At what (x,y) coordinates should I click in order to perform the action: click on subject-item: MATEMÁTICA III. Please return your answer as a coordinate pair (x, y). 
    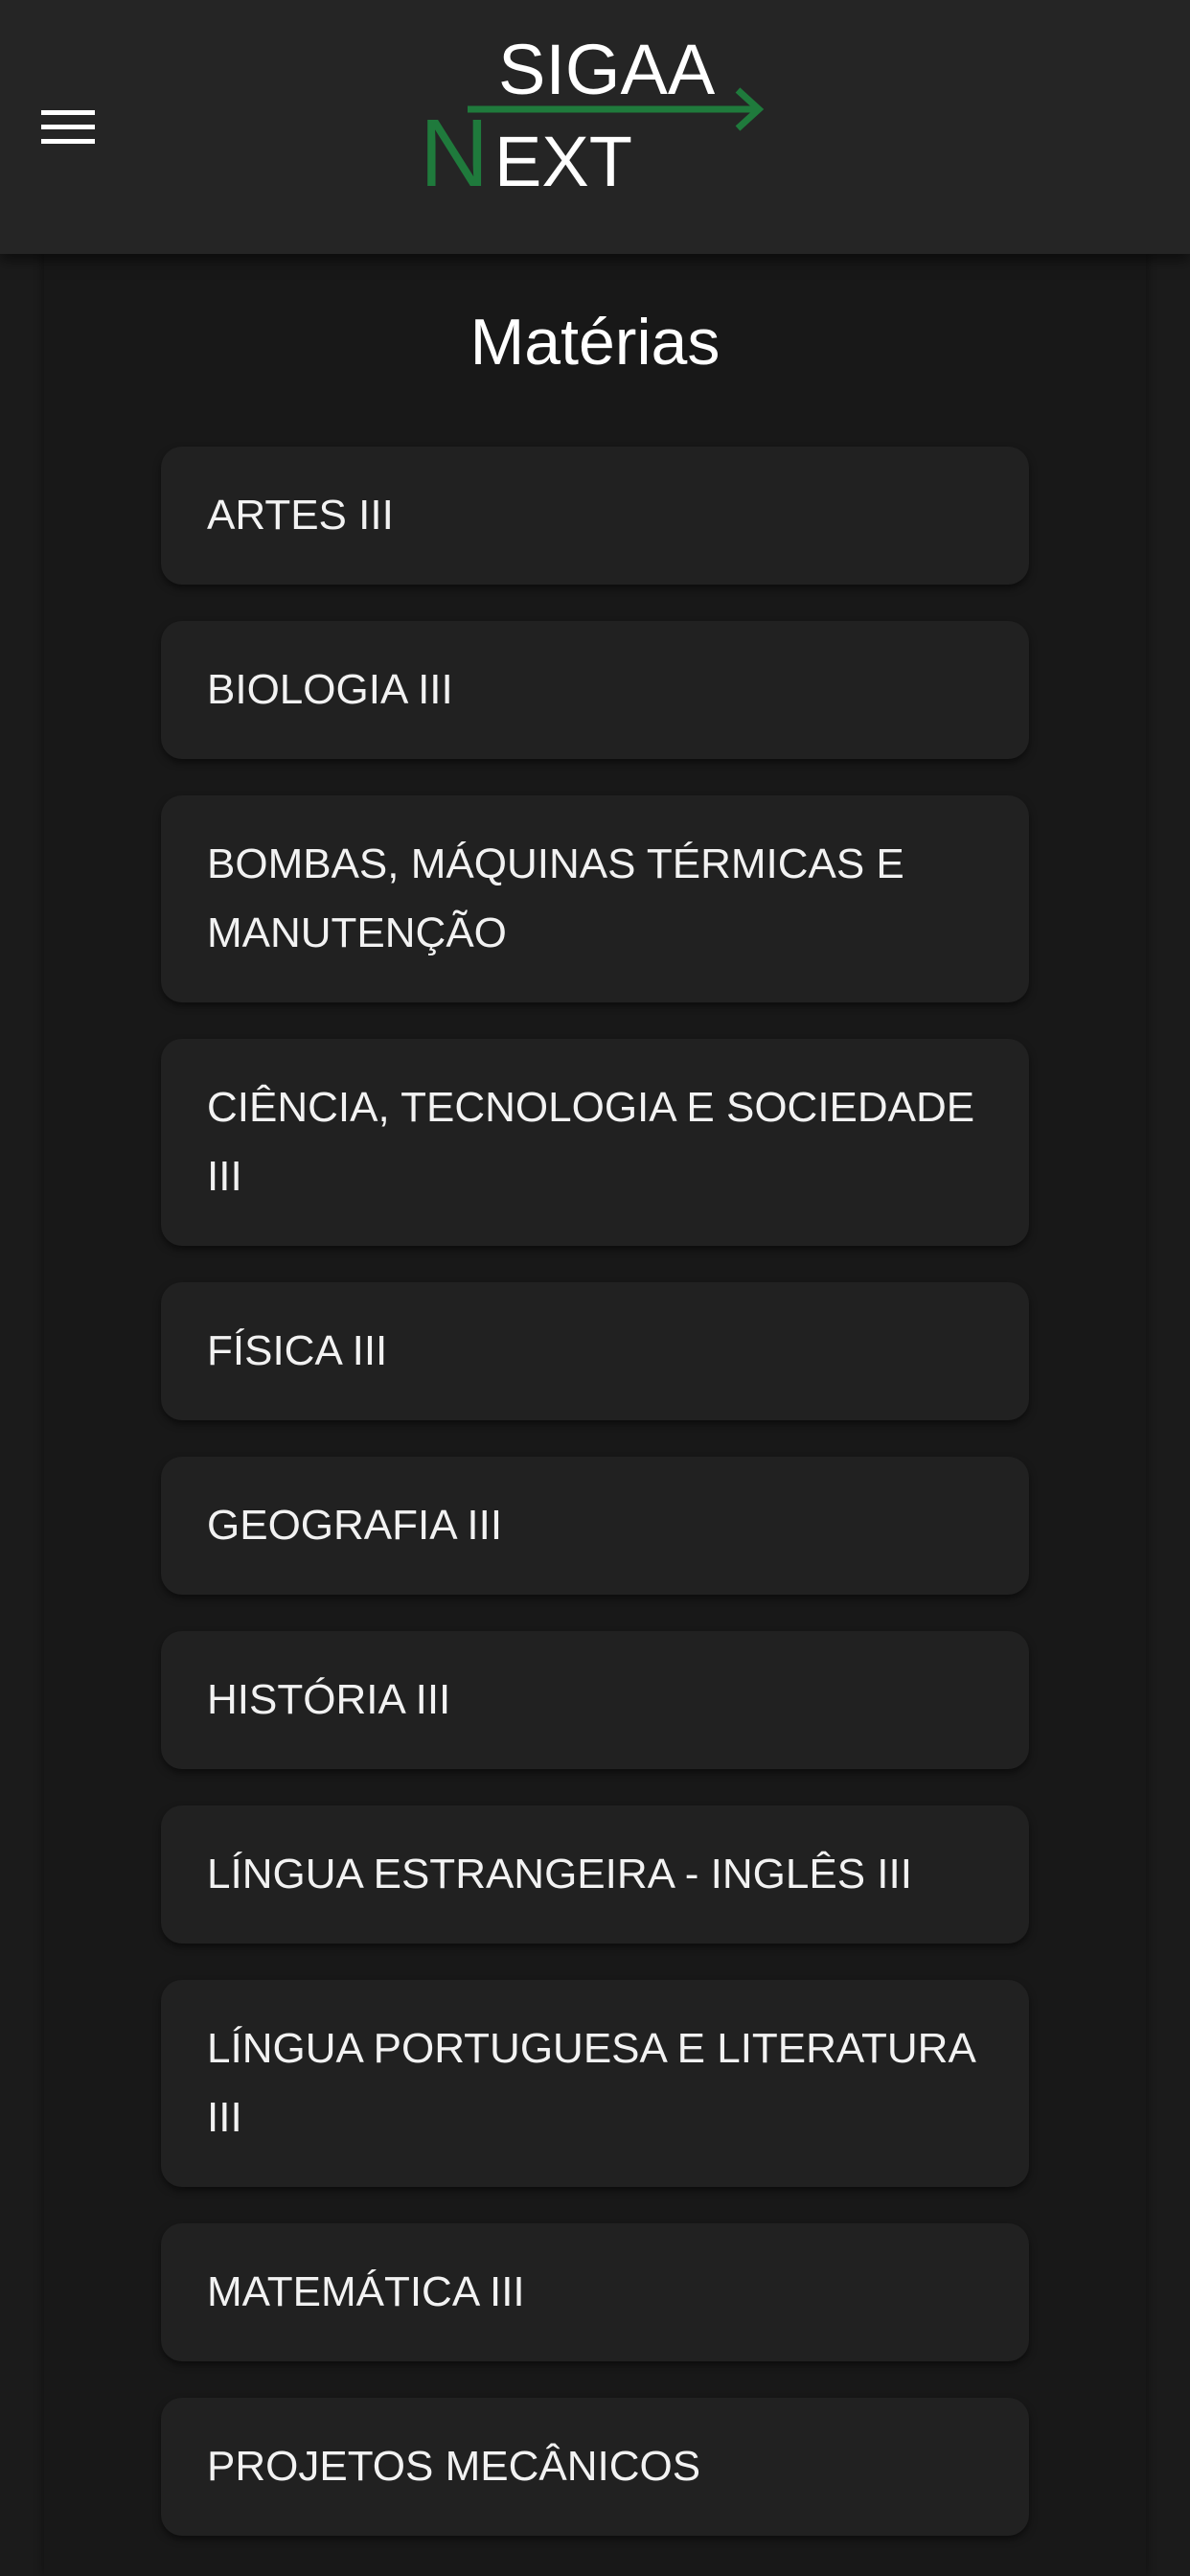
    Looking at the image, I should click on (595, 2292).